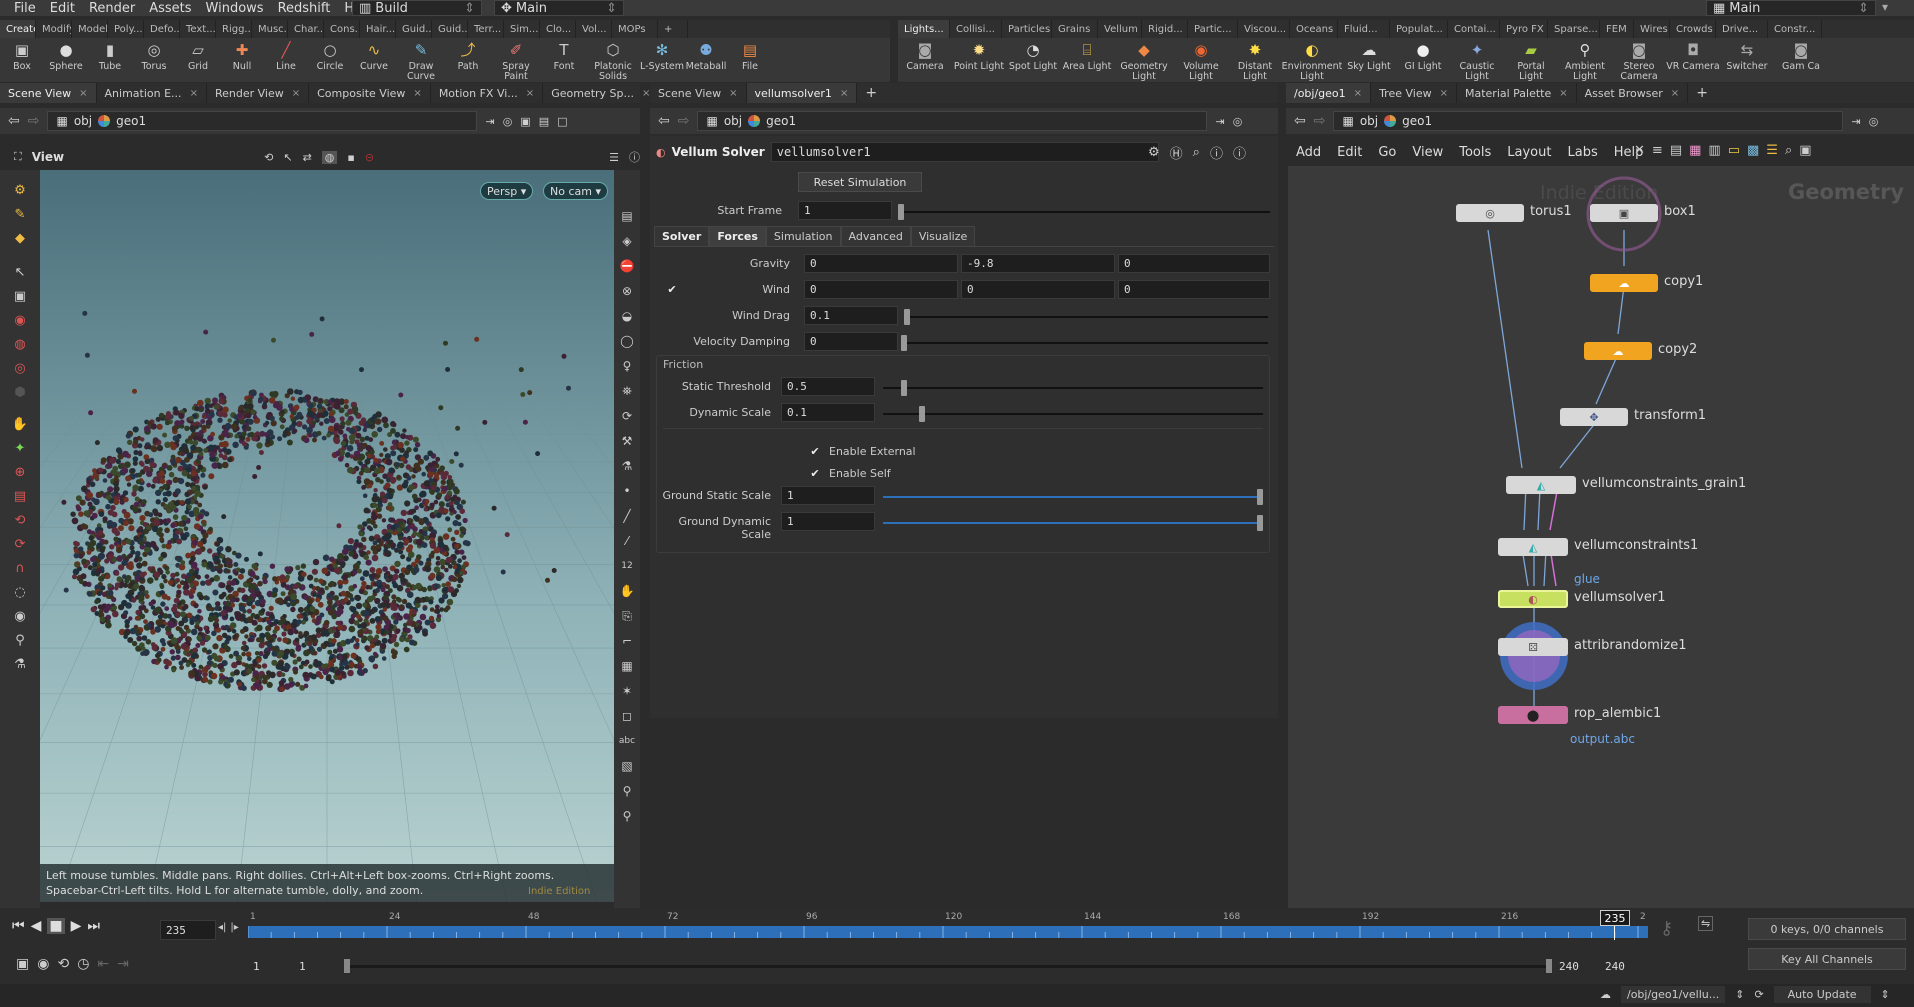 Image resolution: width=1914 pixels, height=1007 pixels. What do you see at coordinates (575, 191) in the screenshot?
I see `camera-menu: No cam ▾` at bounding box center [575, 191].